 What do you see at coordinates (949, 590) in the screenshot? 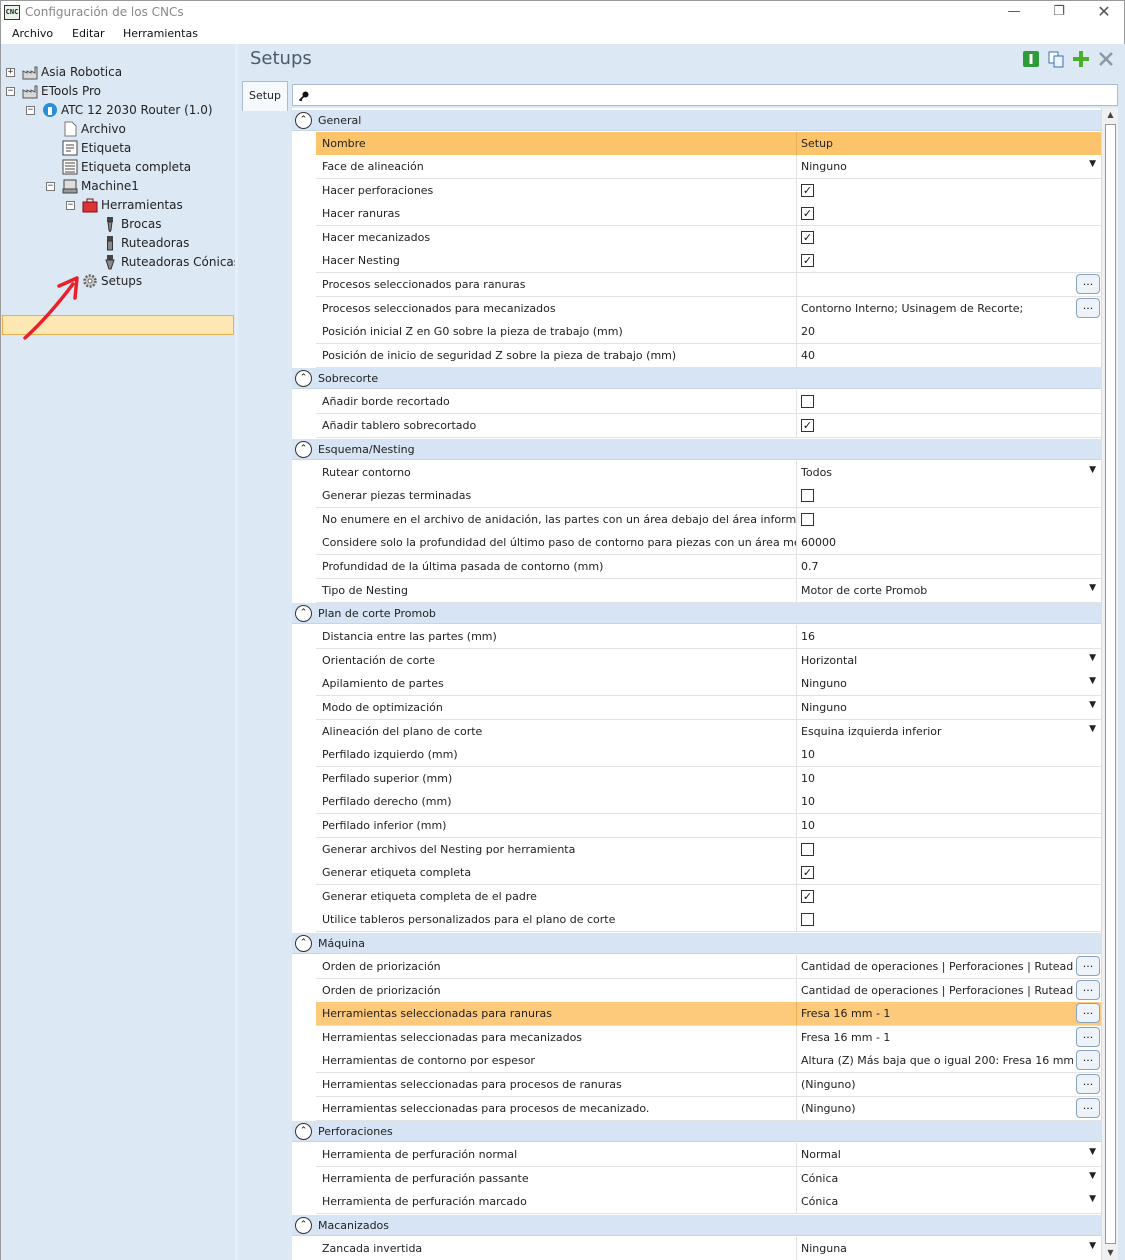
I see `property-value: Motor de corte Promob` at bounding box center [949, 590].